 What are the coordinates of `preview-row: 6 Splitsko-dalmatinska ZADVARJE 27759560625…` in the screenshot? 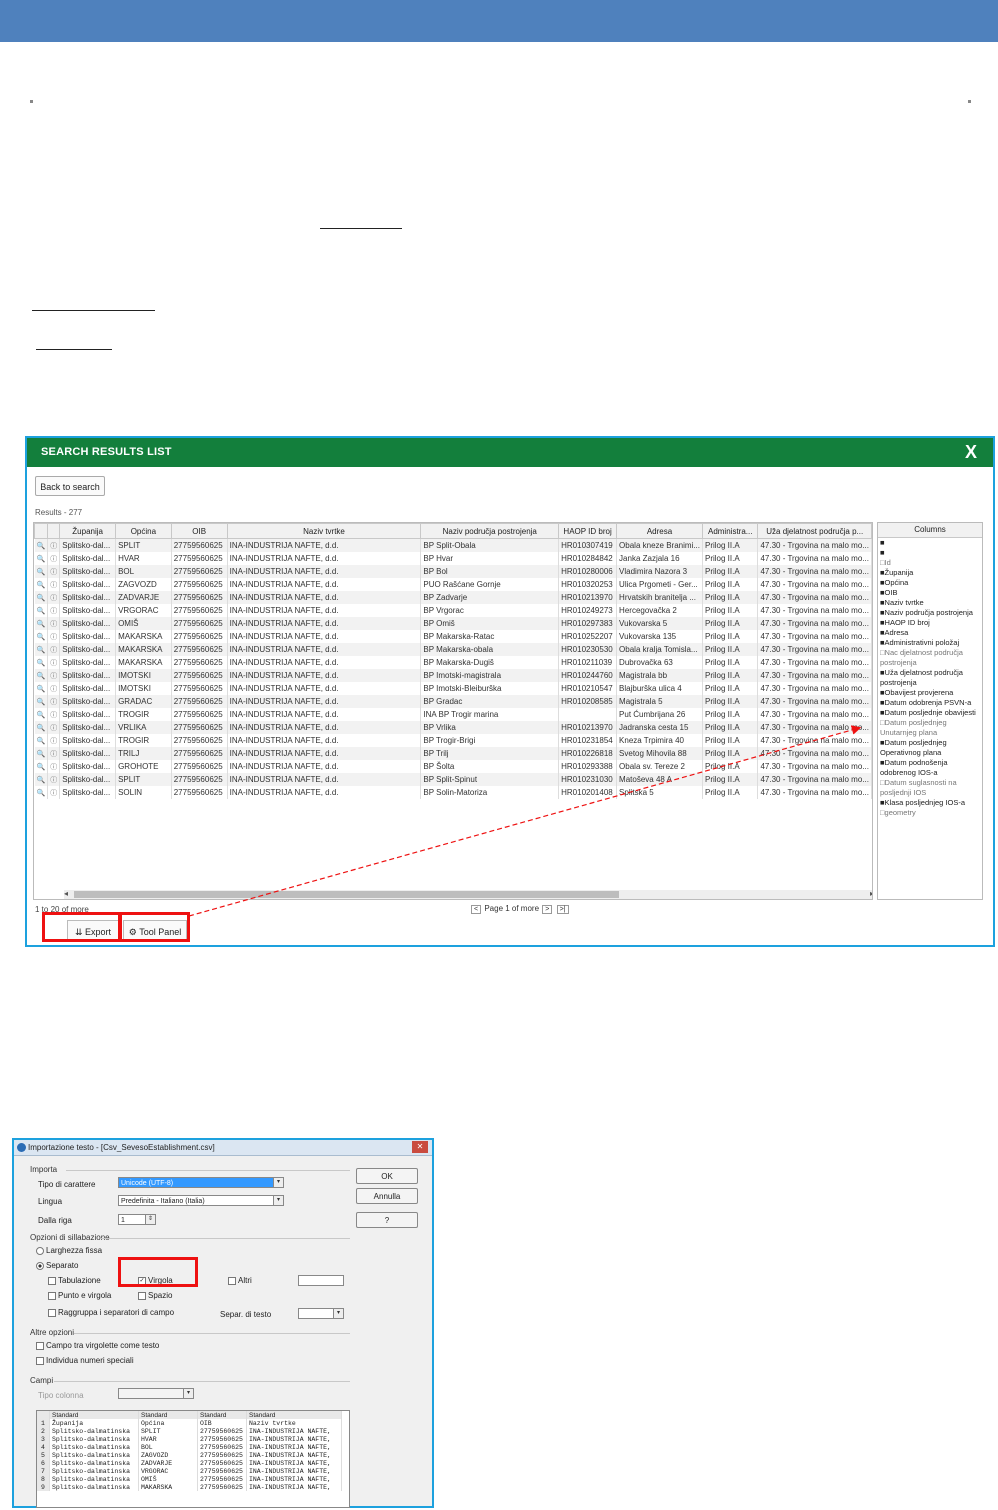 It's located at (189, 1463).